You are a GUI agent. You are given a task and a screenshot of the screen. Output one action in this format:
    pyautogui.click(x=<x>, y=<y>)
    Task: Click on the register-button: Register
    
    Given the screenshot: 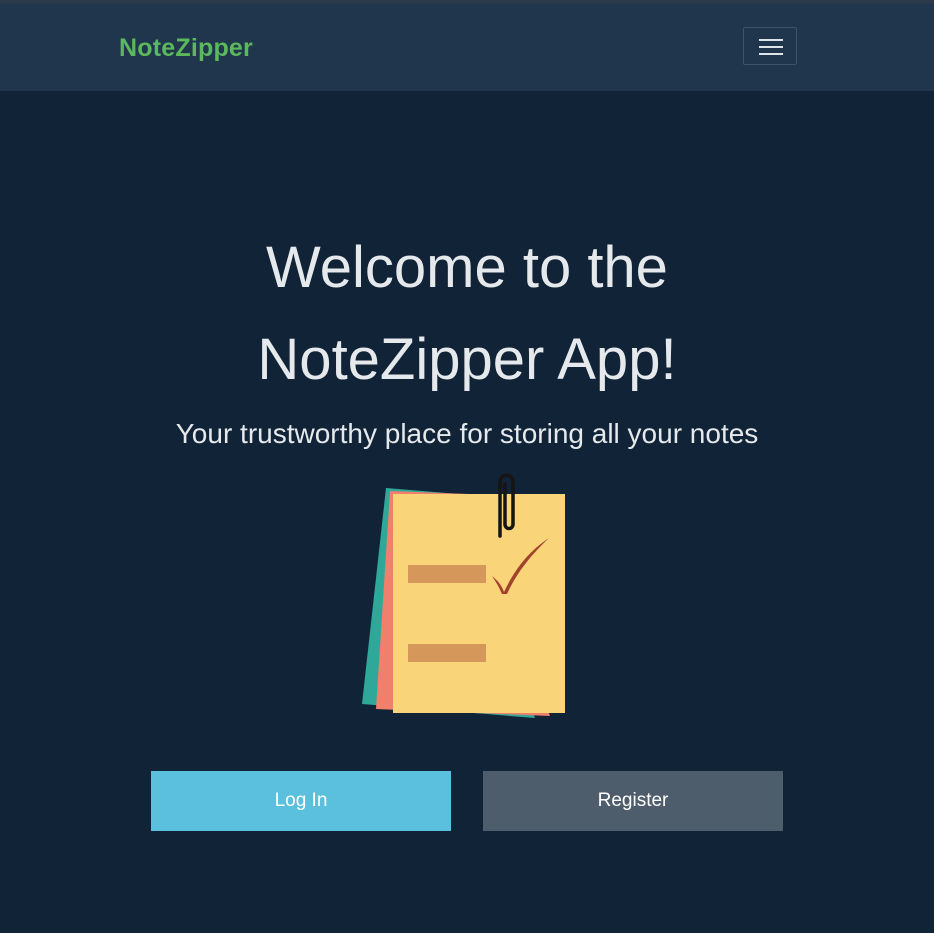 What is the action you would take?
    pyautogui.click(x=633, y=801)
    